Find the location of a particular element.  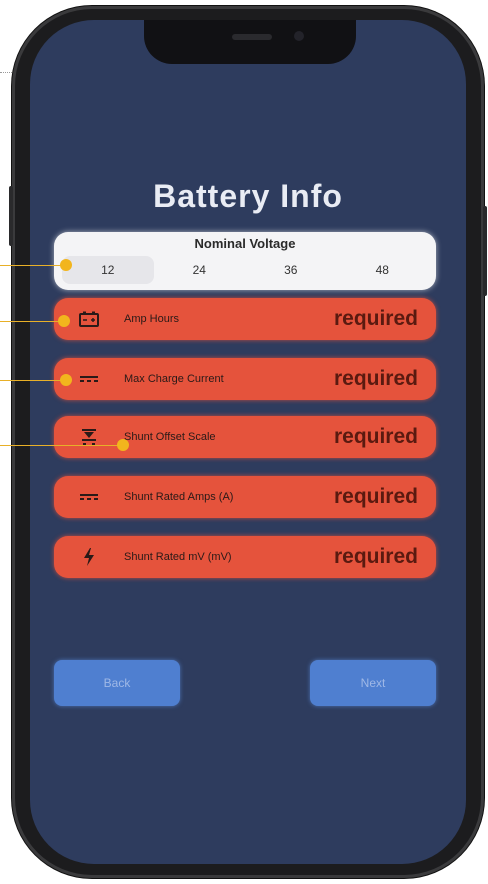

battery-icon is located at coordinates (89, 319).